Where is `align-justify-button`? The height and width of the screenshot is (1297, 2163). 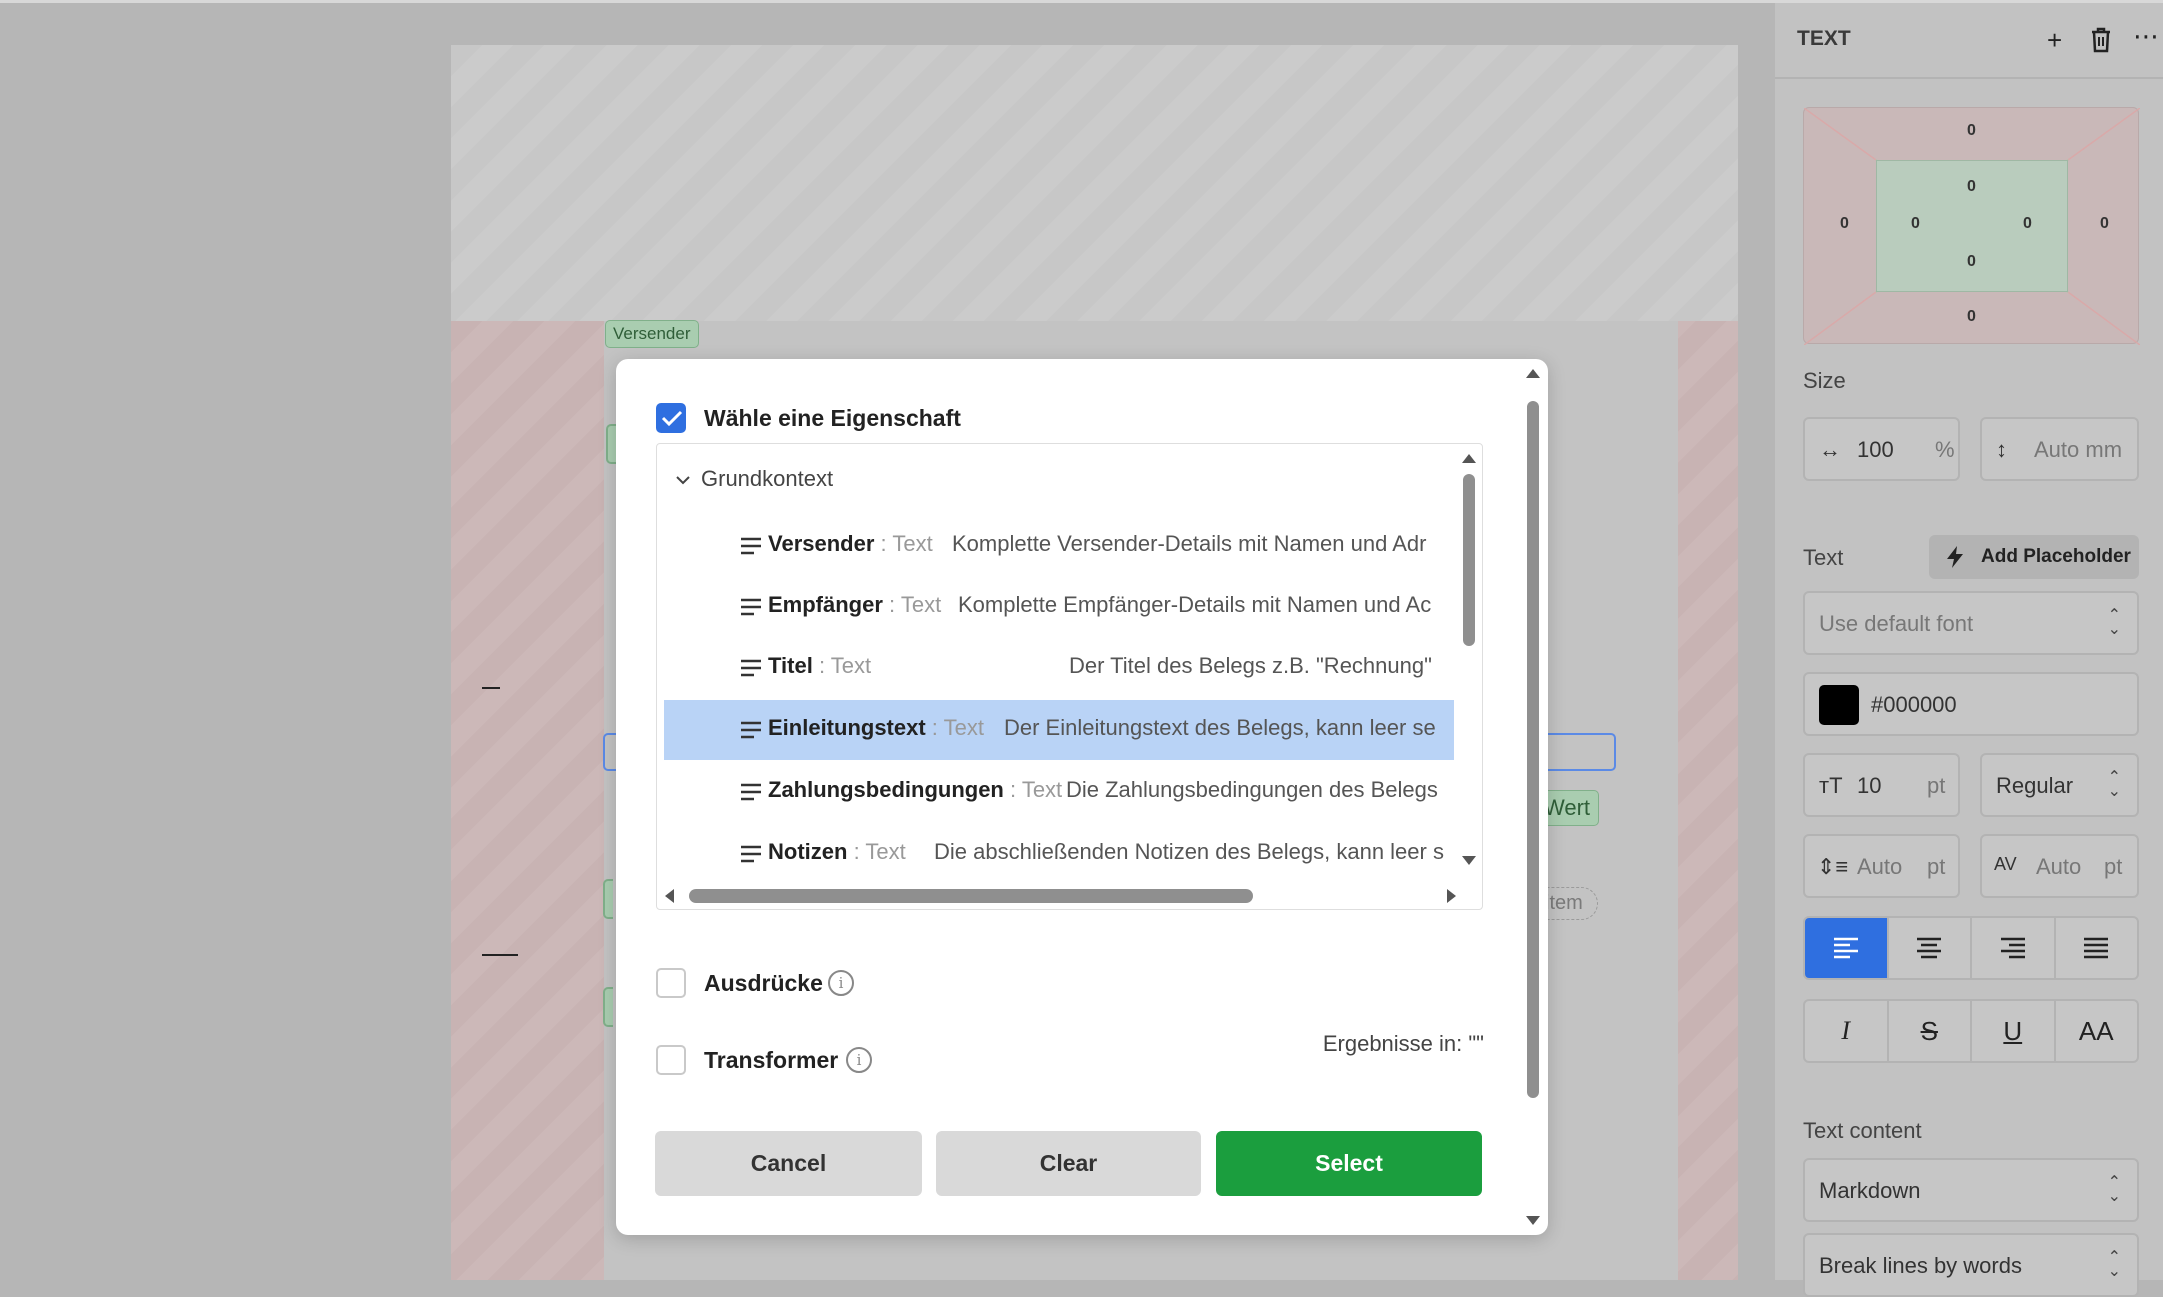
align-justify-button is located at coordinates (2097, 948).